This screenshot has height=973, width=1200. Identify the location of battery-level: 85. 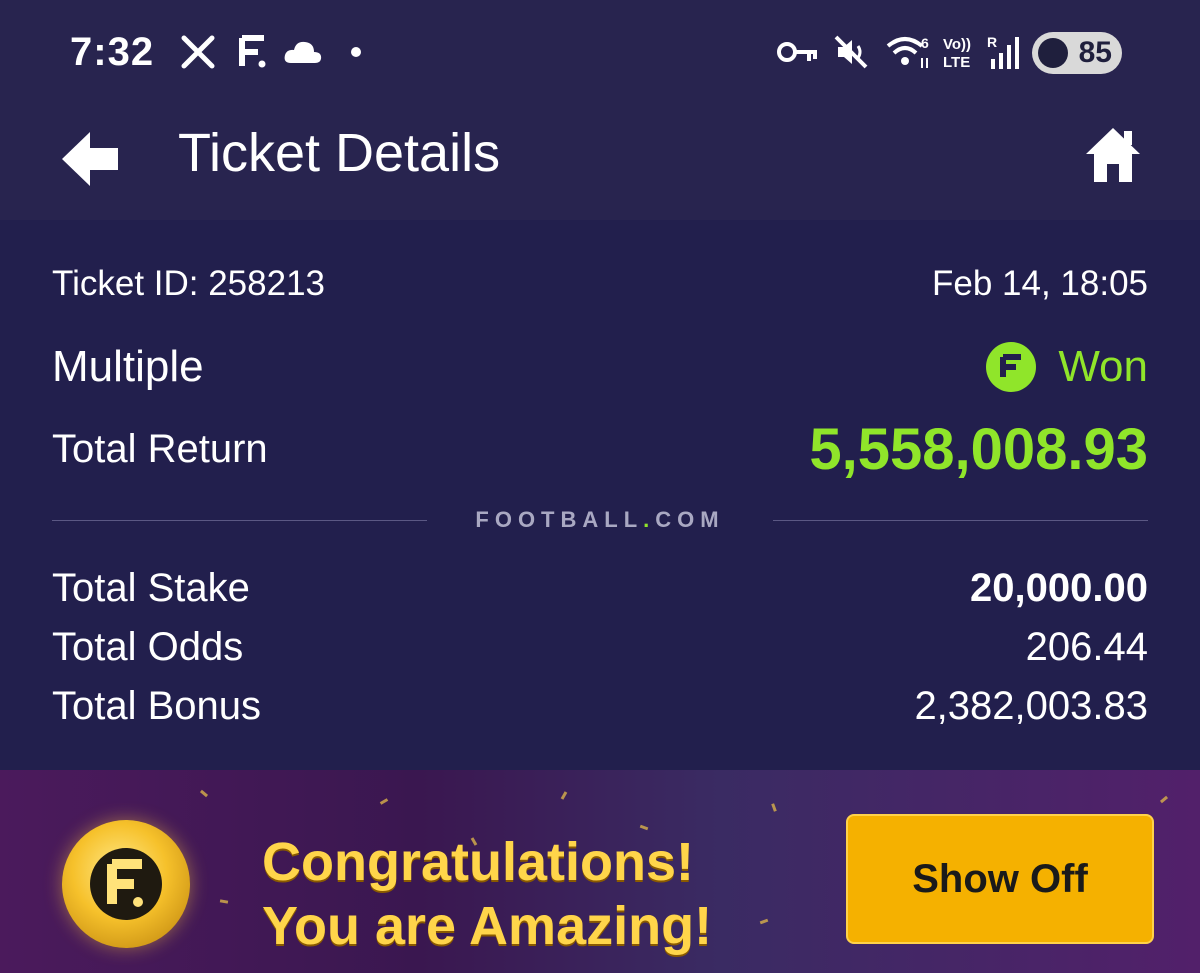
(1095, 52).